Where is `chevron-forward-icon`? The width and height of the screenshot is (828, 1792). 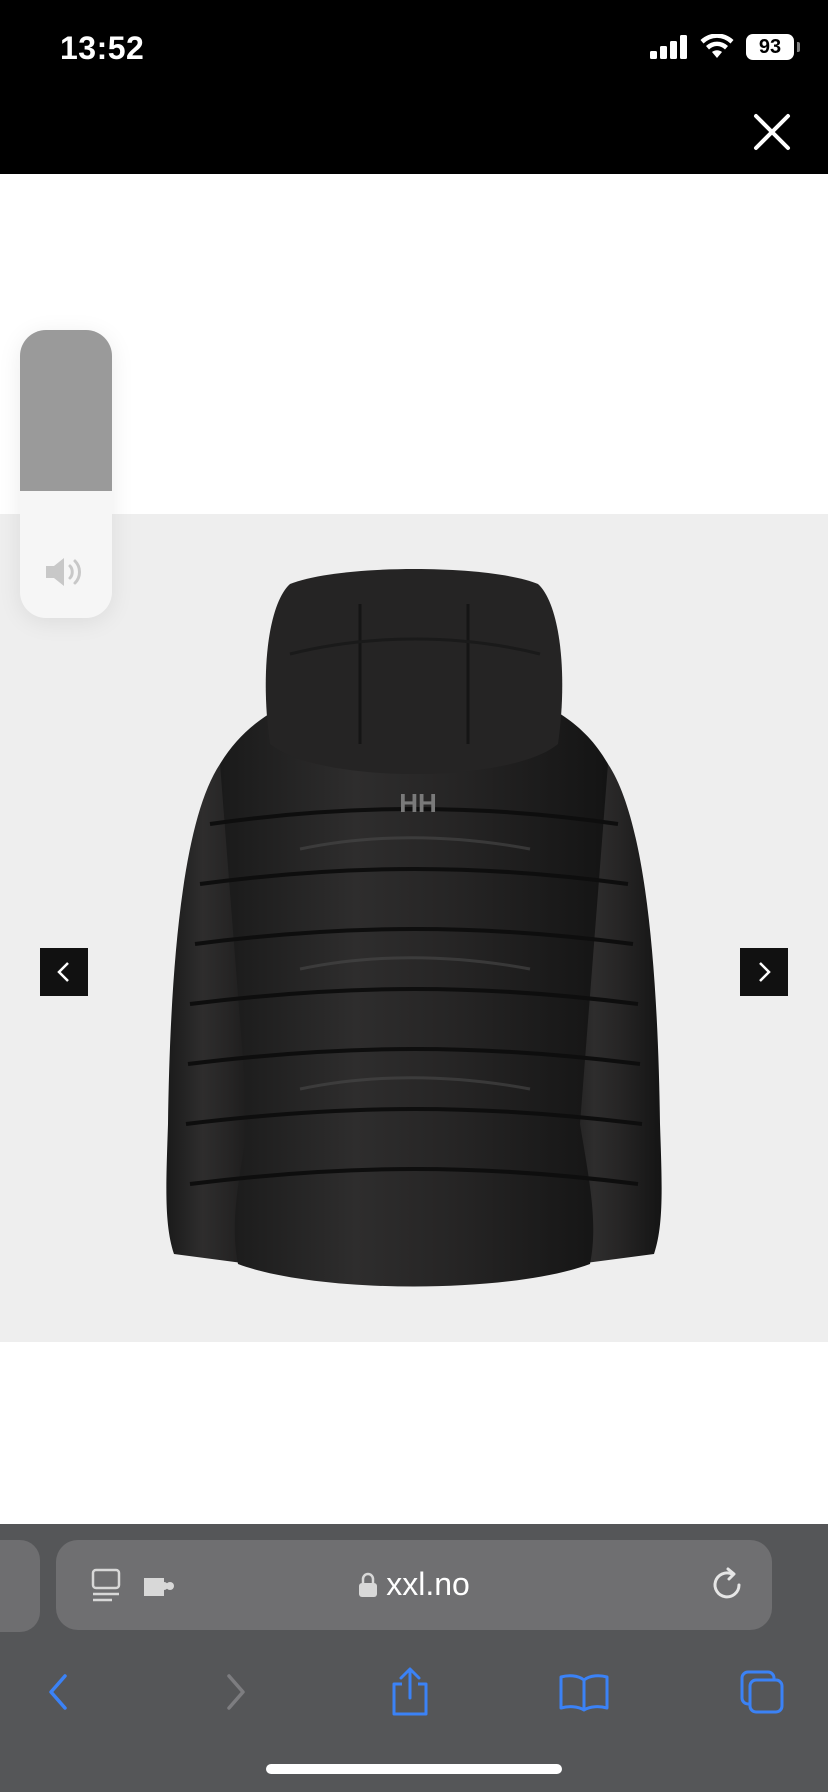
chevron-forward-icon is located at coordinates (236, 1692).